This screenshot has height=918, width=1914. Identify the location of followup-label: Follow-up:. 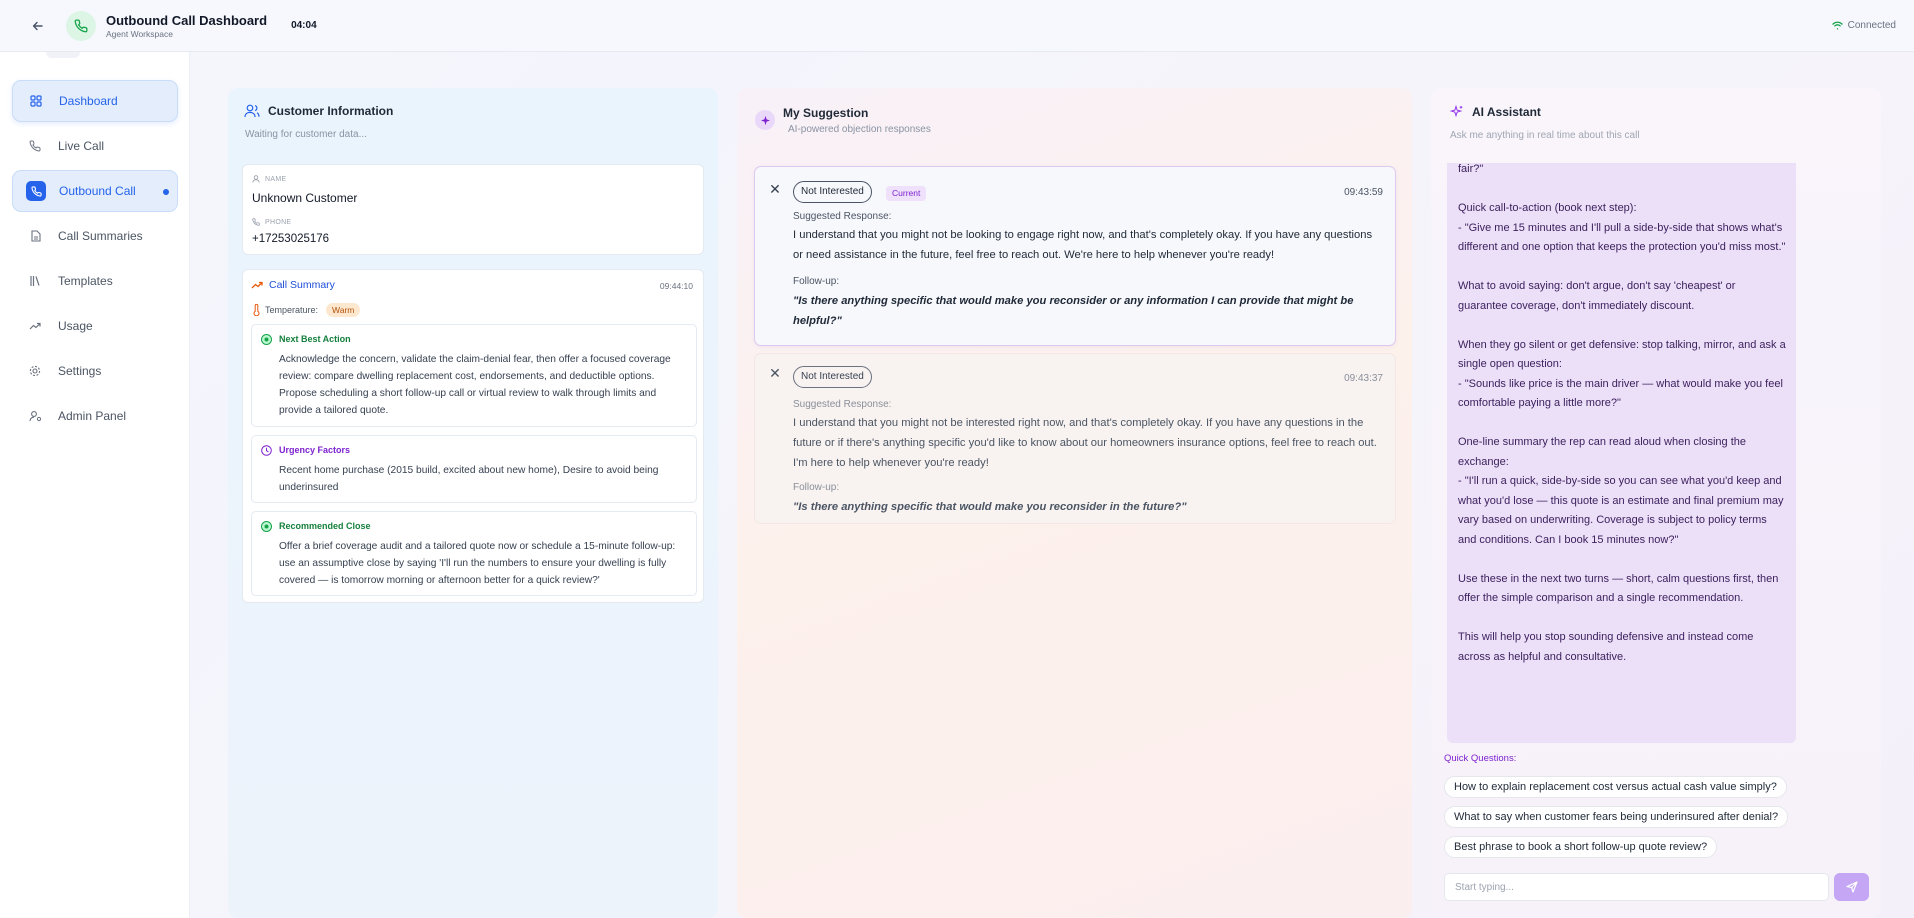
(816, 487).